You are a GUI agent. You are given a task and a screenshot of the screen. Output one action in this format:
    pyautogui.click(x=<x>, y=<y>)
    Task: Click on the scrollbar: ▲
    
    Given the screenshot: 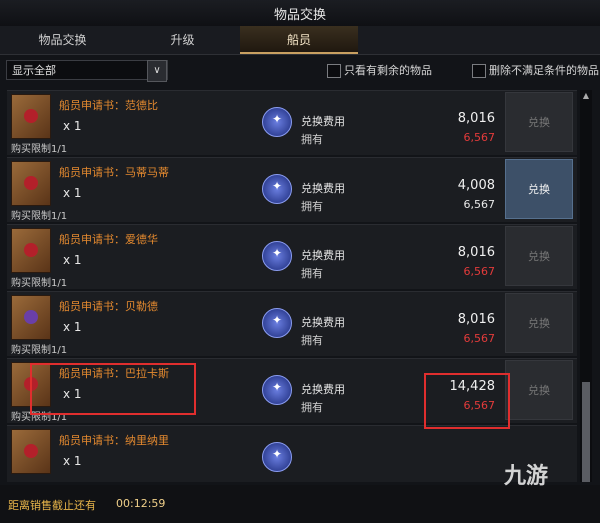 What is the action you would take?
    pyautogui.click(x=586, y=286)
    